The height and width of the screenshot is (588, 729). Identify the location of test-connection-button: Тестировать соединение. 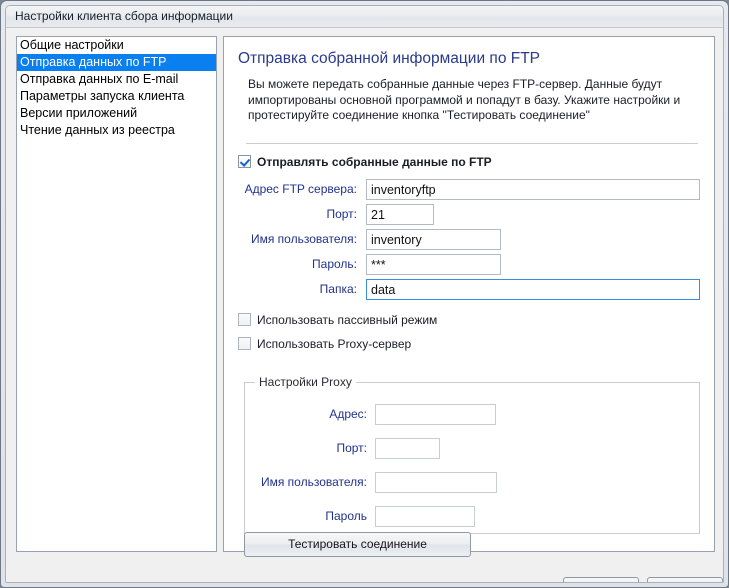
(357, 544).